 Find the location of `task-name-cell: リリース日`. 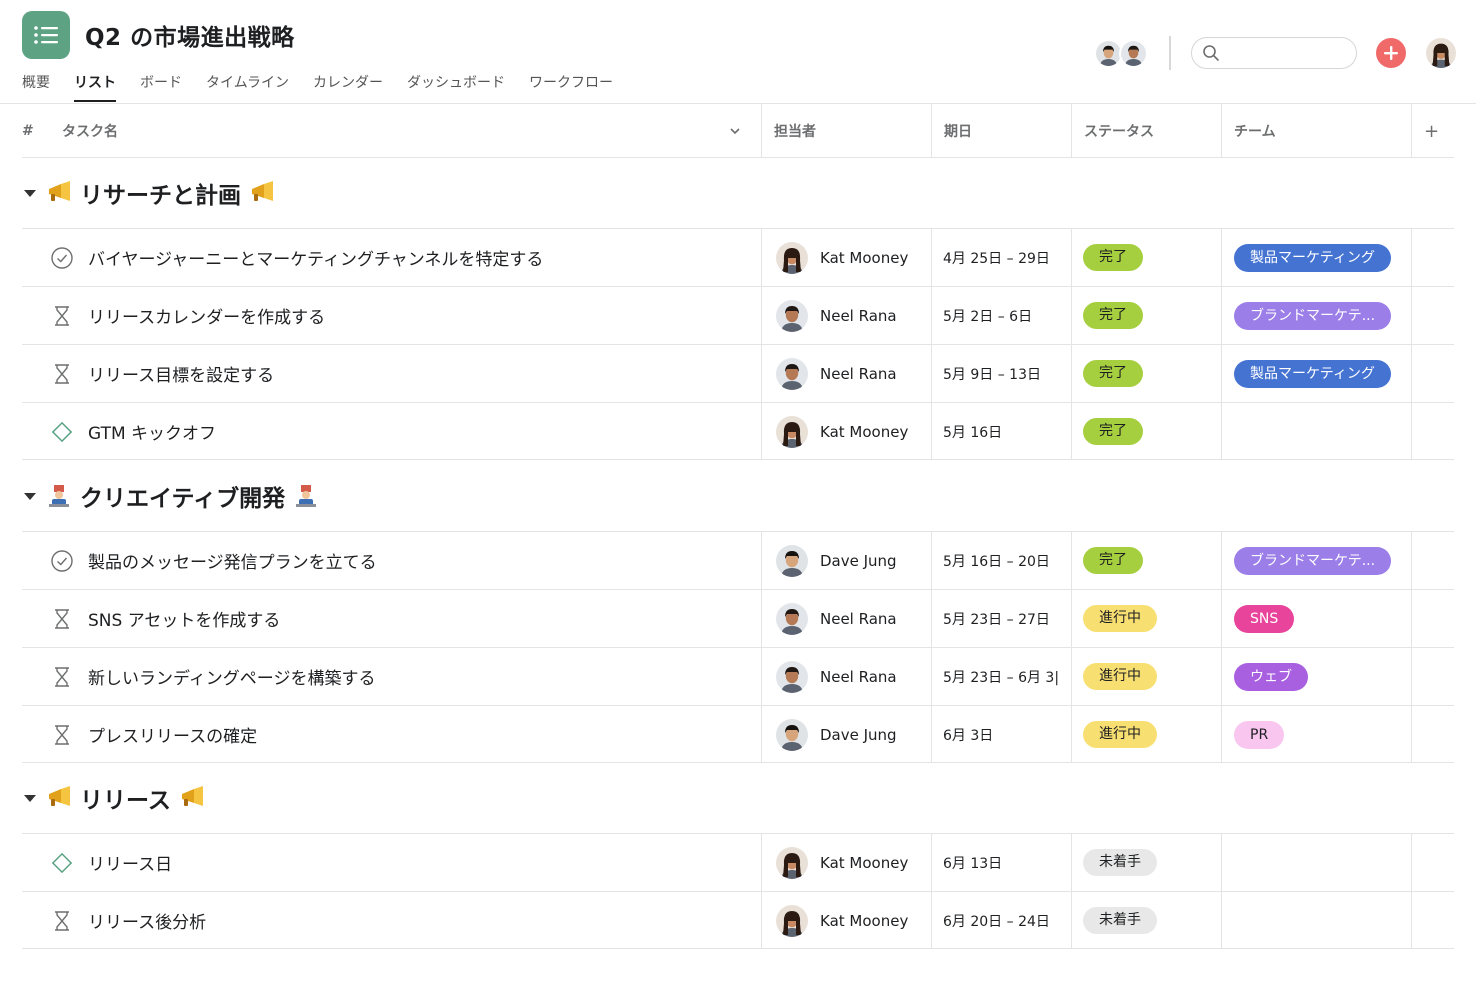

task-name-cell: リリース日 is located at coordinates (400, 862).